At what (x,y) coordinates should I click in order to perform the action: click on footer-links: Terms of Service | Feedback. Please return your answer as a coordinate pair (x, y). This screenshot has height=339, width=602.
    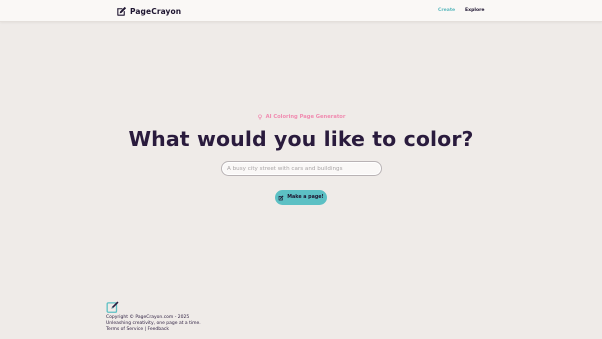
    Looking at the image, I should click on (137, 329).